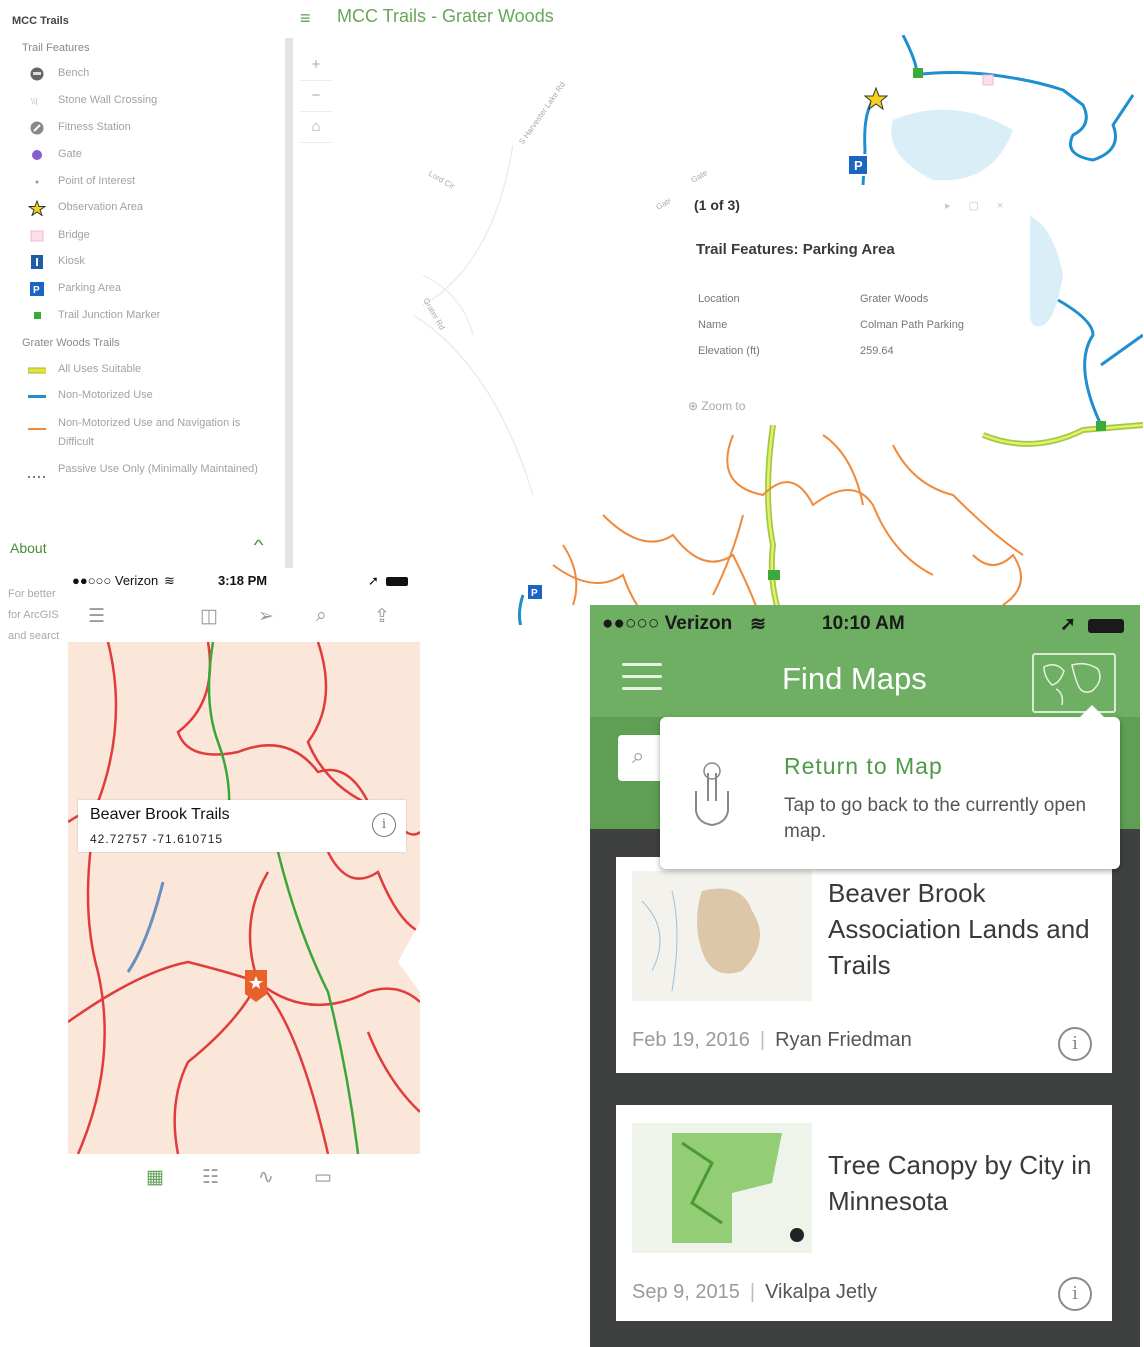 The height and width of the screenshot is (1347, 1144). I want to click on pond, so click(952, 145).